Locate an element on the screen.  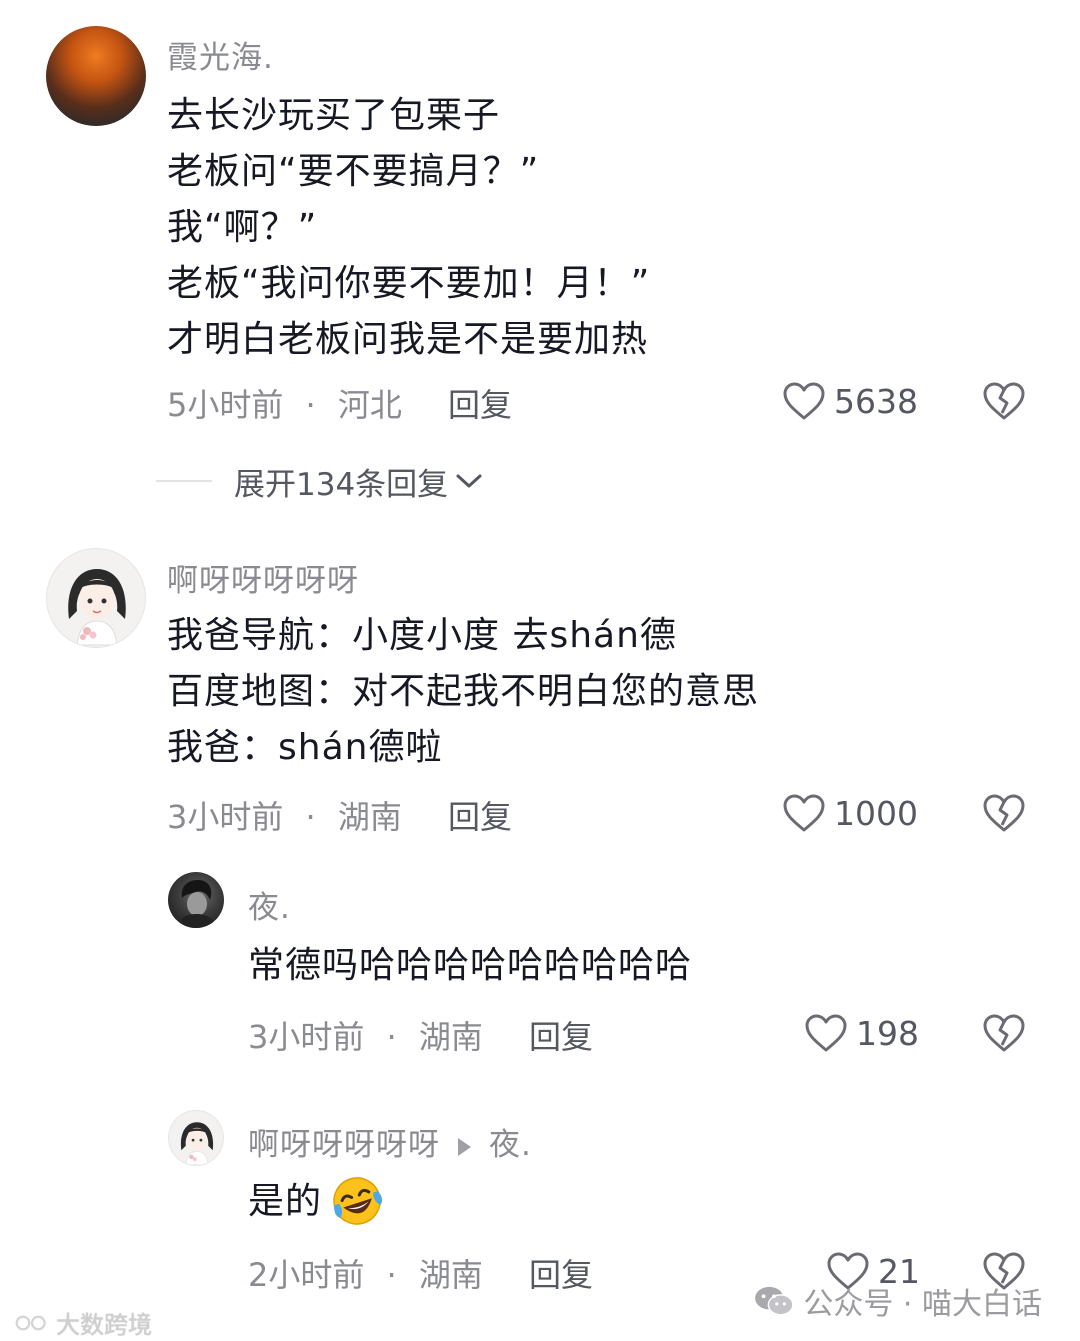
like-button: 5638 is located at coordinates (850, 401).